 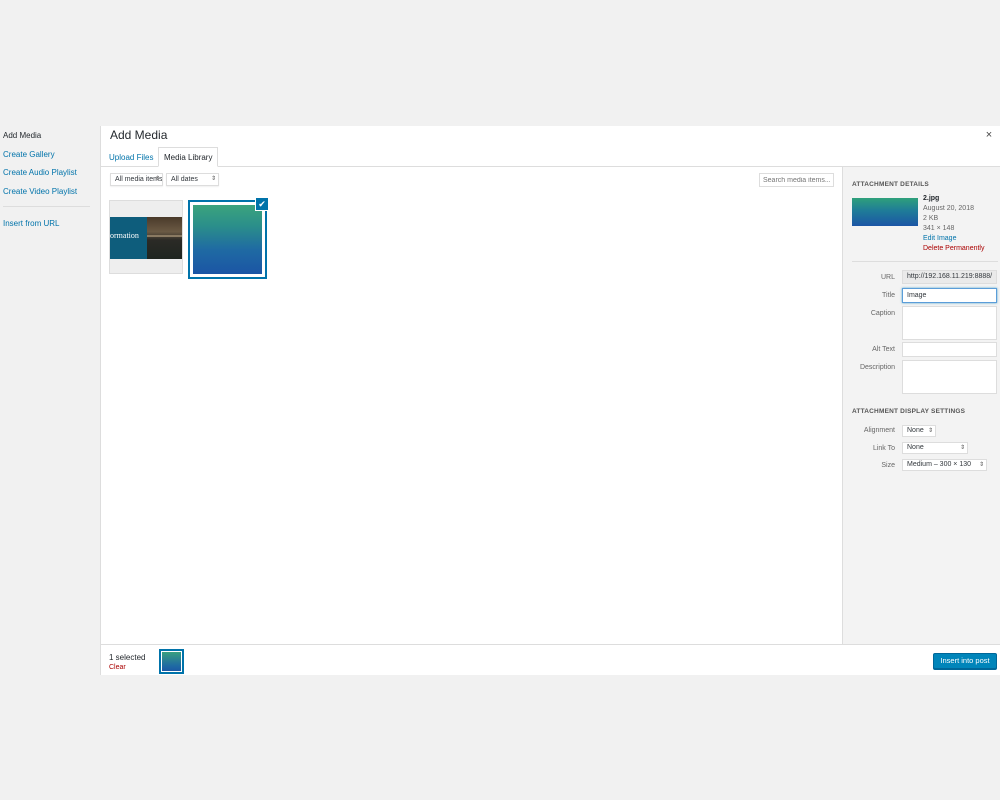 What do you see at coordinates (146, 237) in the screenshot?
I see `attachment-thumbnail: ormation` at bounding box center [146, 237].